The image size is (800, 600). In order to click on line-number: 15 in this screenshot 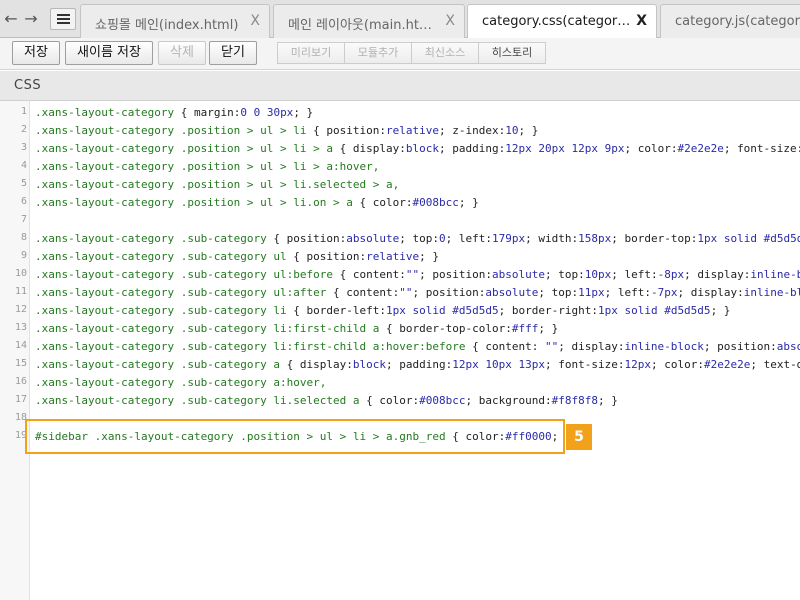, I will do `click(20, 363)`.